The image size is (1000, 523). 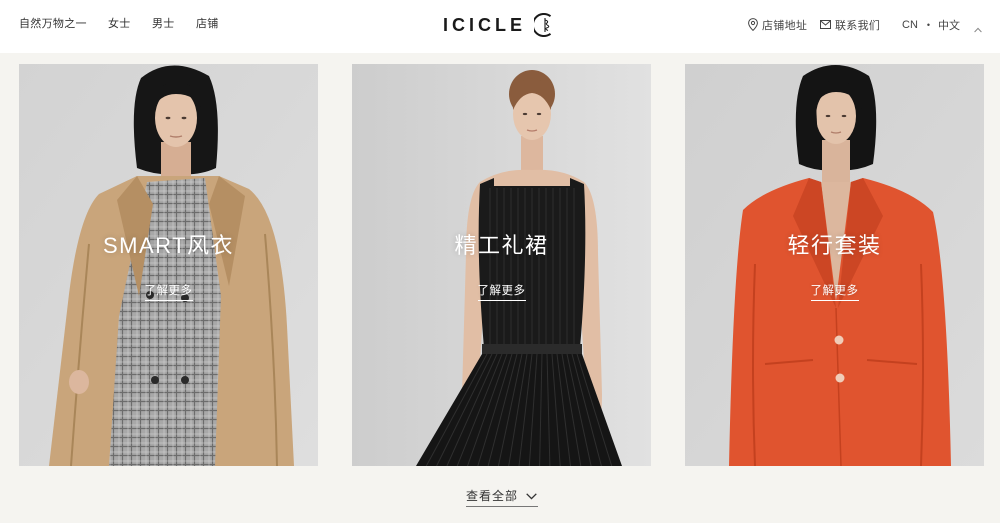 What do you see at coordinates (753, 24) in the screenshot?
I see `location-pin-icon` at bounding box center [753, 24].